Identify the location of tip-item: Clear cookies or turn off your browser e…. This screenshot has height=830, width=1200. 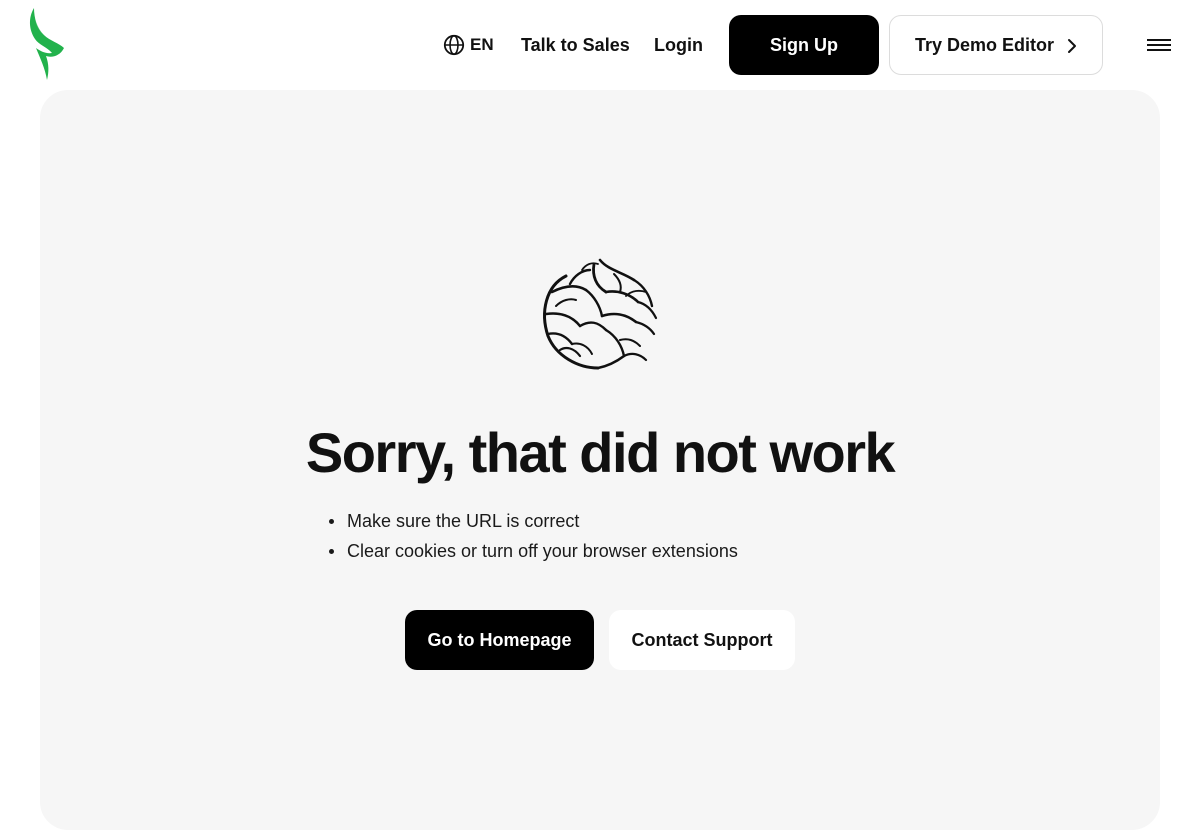
(532, 551).